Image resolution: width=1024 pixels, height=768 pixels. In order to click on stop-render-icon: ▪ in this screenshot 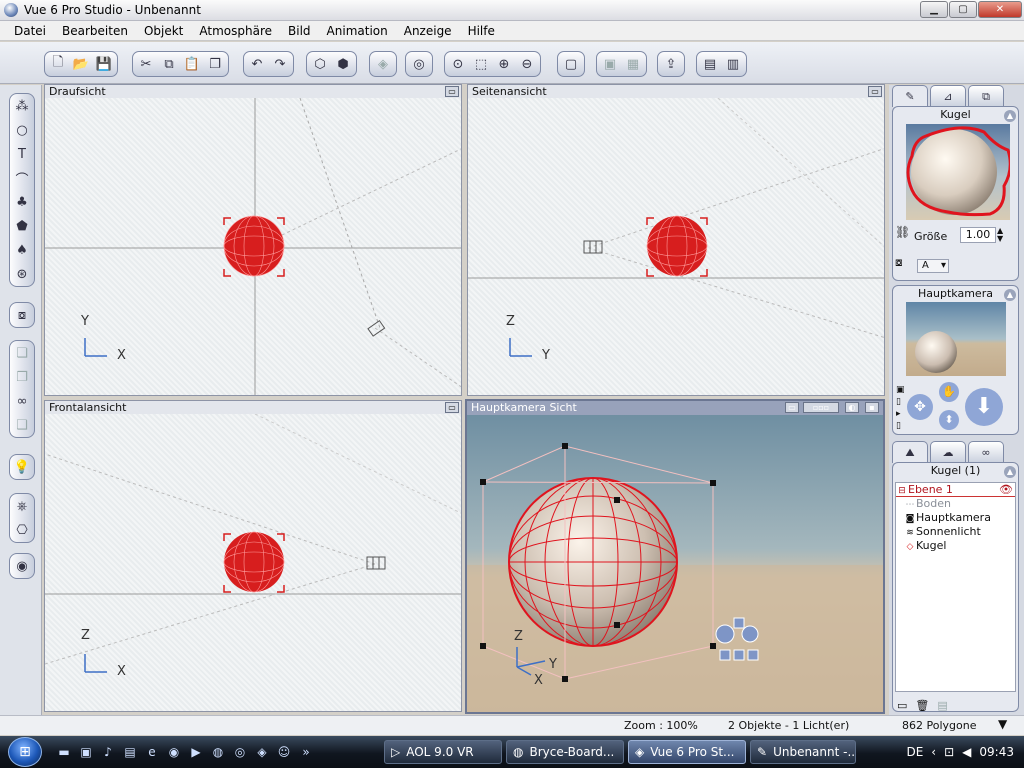, I will do `click(872, 407)`.